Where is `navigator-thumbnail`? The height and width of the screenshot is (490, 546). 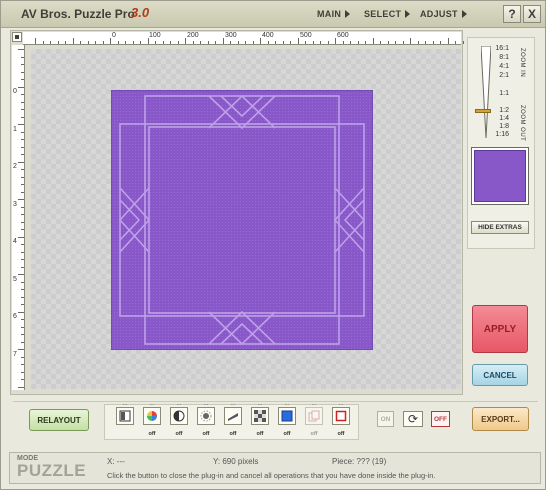 navigator-thumbnail is located at coordinates (500, 176).